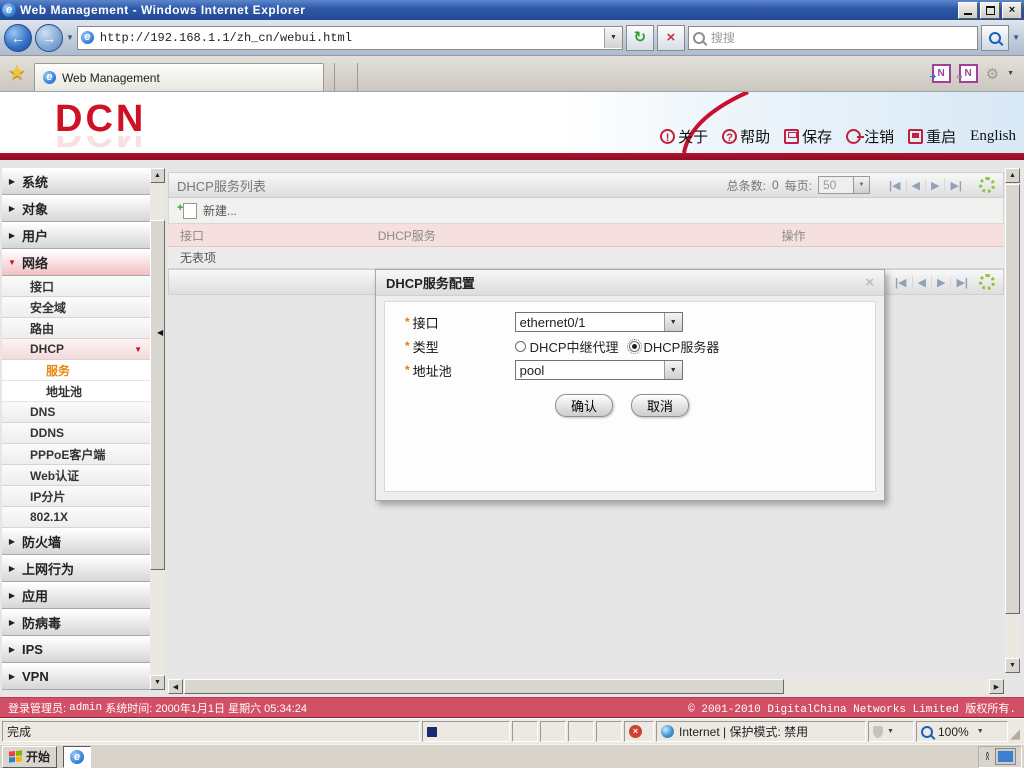 The width and height of the screenshot is (1024, 768). Describe the element at coordinates (639, 731) in the screenshot. I see `privacy-pane: ×` at that location.